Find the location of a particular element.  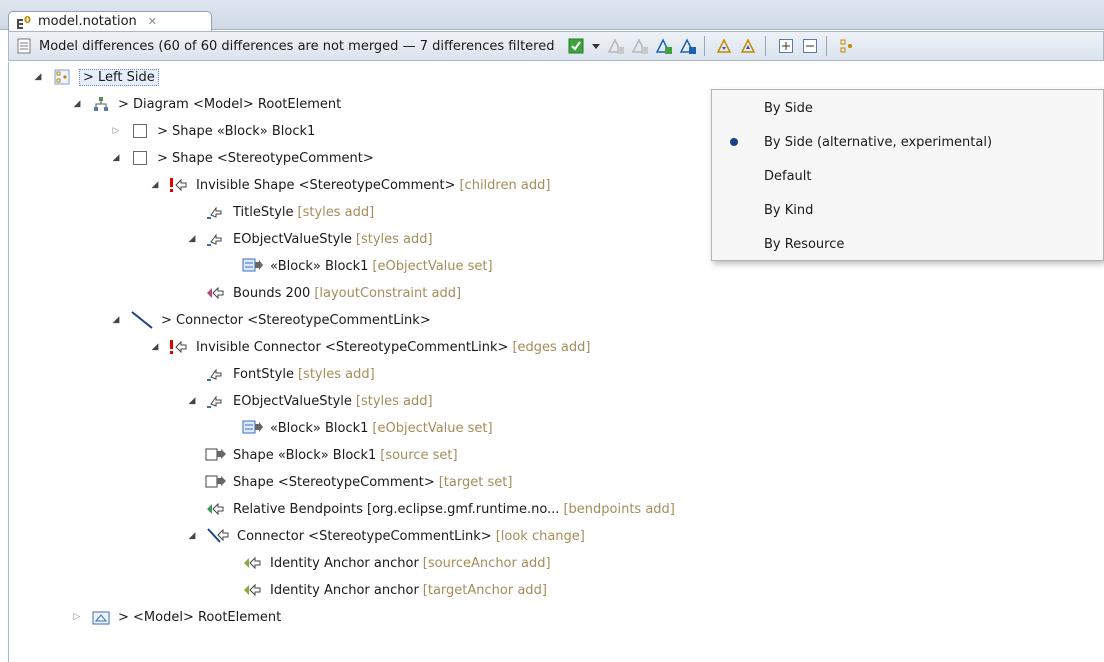

tree-row: Shape «Block» Block1 [source set] is located at coordinates (321, 455).